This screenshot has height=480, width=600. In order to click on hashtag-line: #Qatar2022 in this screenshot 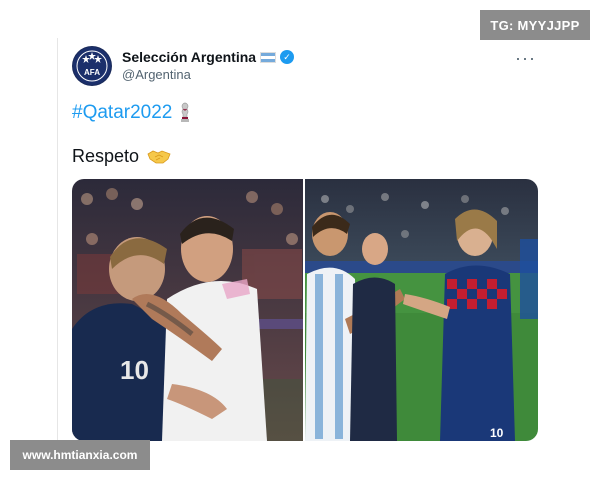, I will do `click(307, 113)`.